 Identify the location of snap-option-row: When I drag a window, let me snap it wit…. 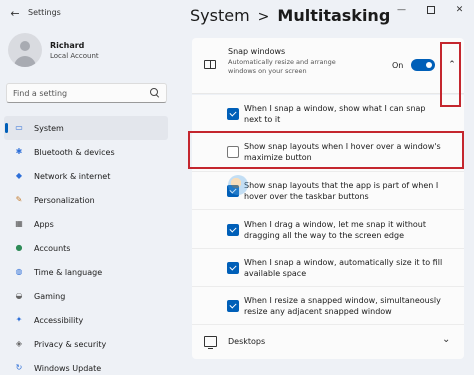
(328, 229).